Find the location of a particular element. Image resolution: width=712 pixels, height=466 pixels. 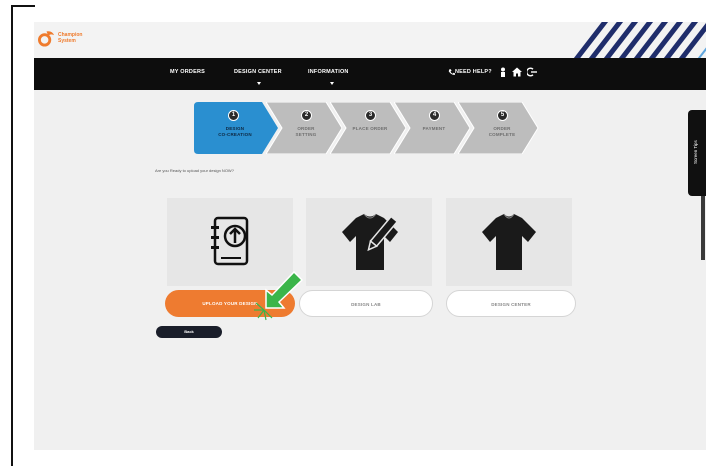

step-label-line1: PLACE ORDER is located at coordinates (370, 128).